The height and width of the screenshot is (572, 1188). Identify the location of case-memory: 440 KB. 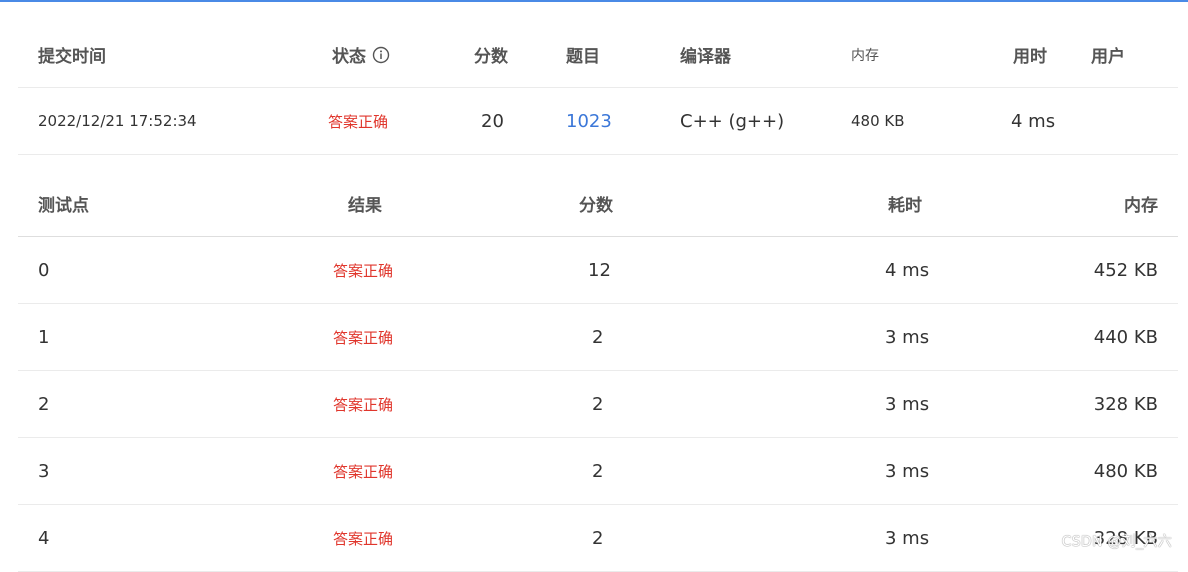
(1125, 337).